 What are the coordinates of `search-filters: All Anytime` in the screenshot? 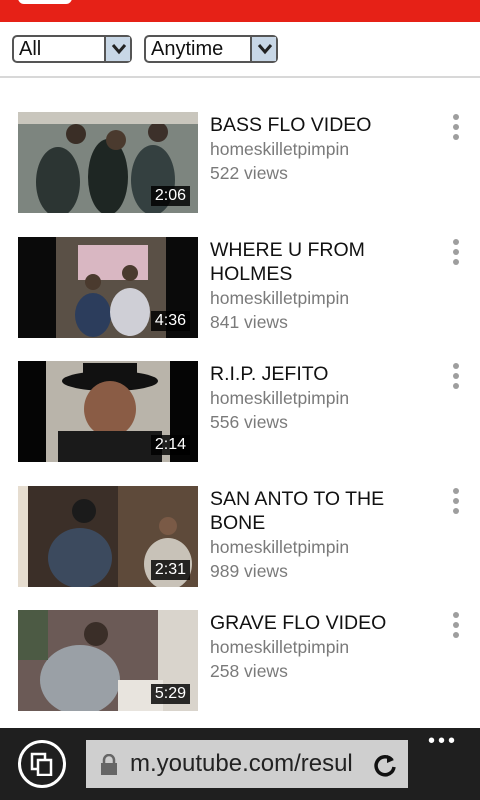 It's located at (240, 50).